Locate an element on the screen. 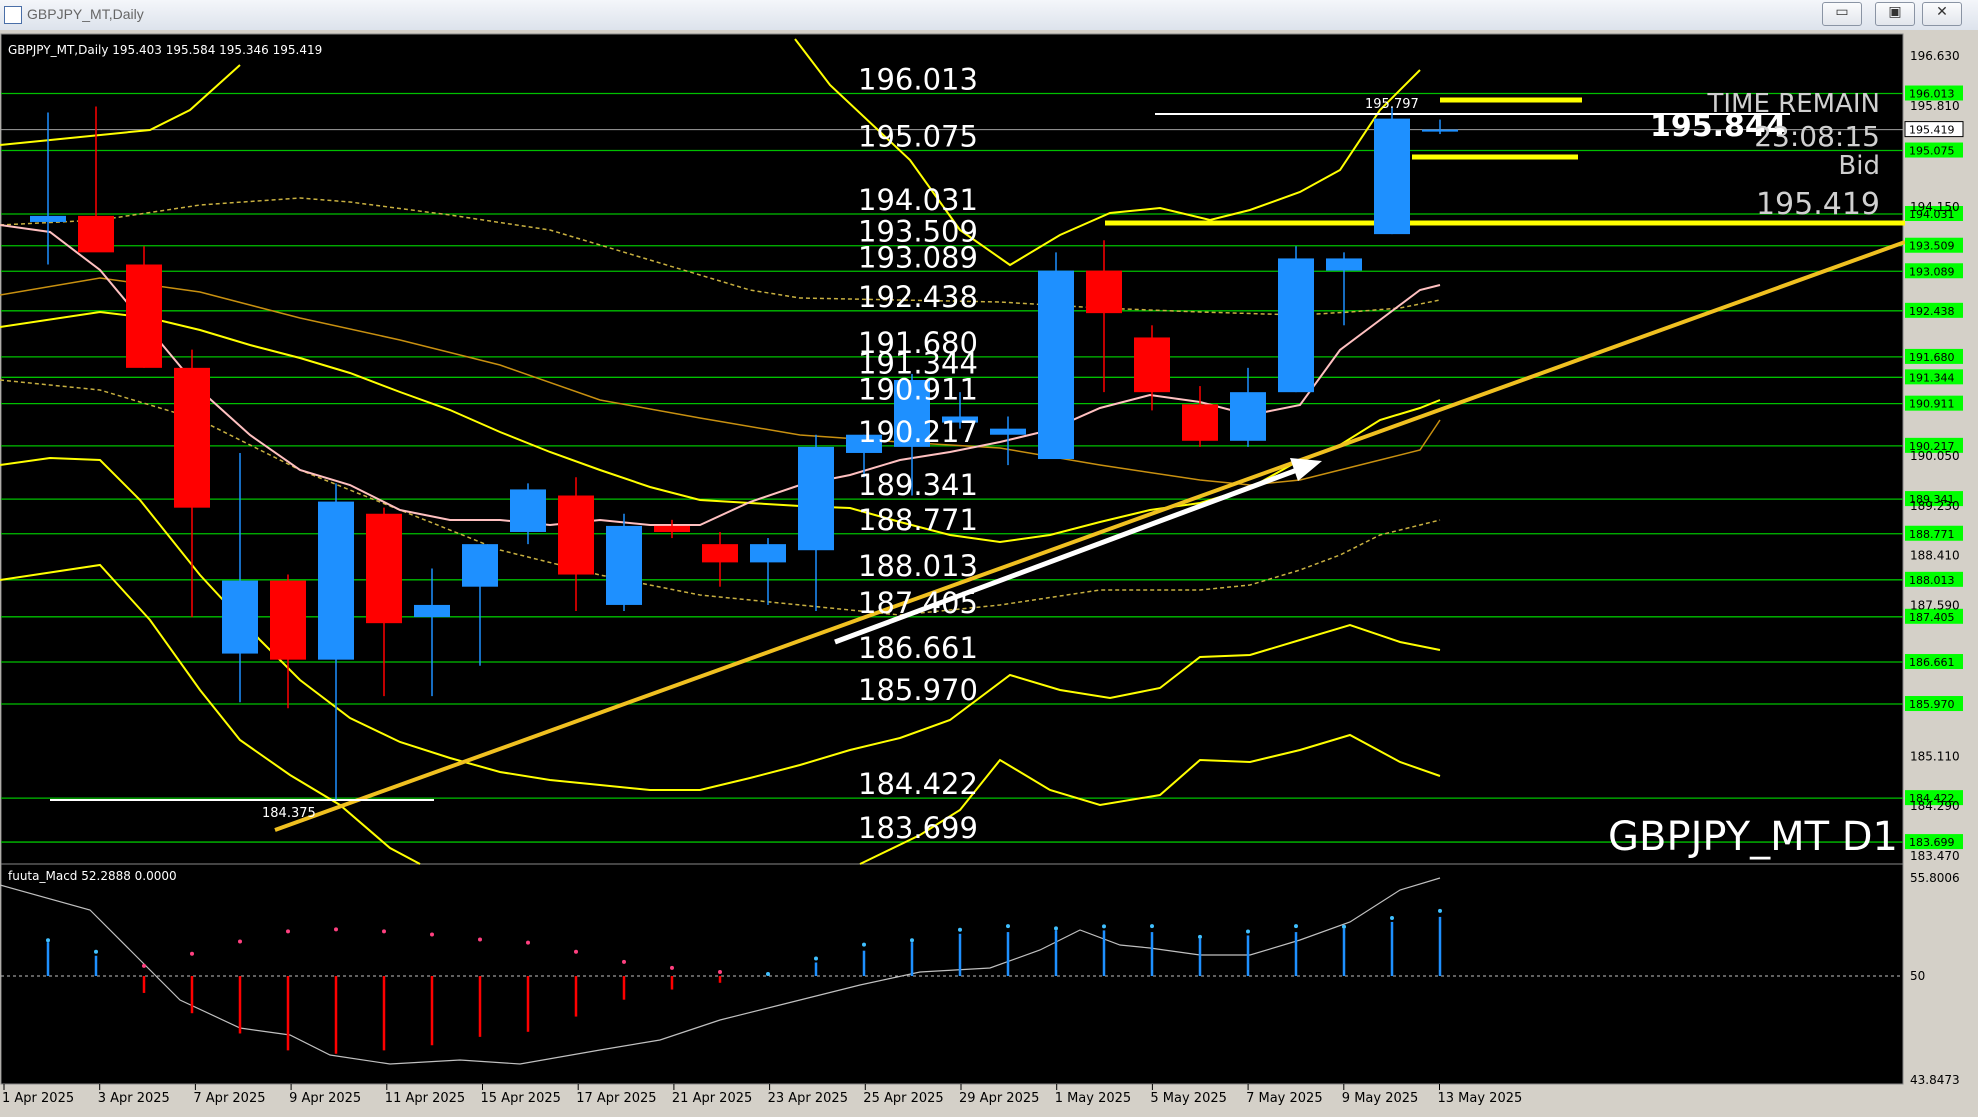  minimize-button: ▭ is located at coordinates (1842, 14).